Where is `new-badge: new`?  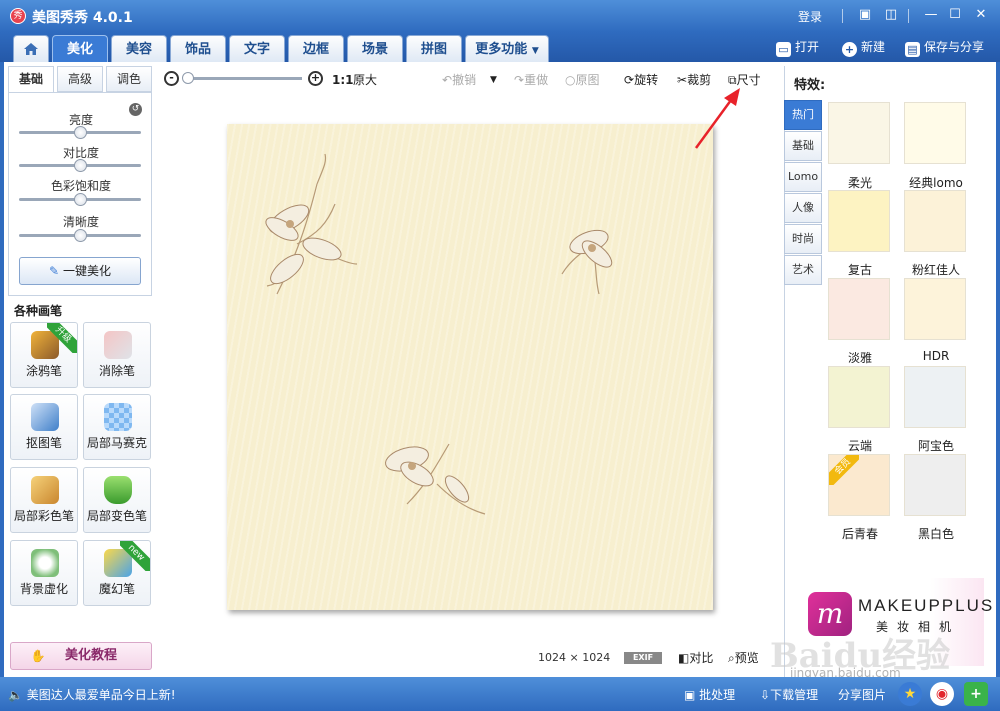
new-badge: new is located at coordinates (135, 556).